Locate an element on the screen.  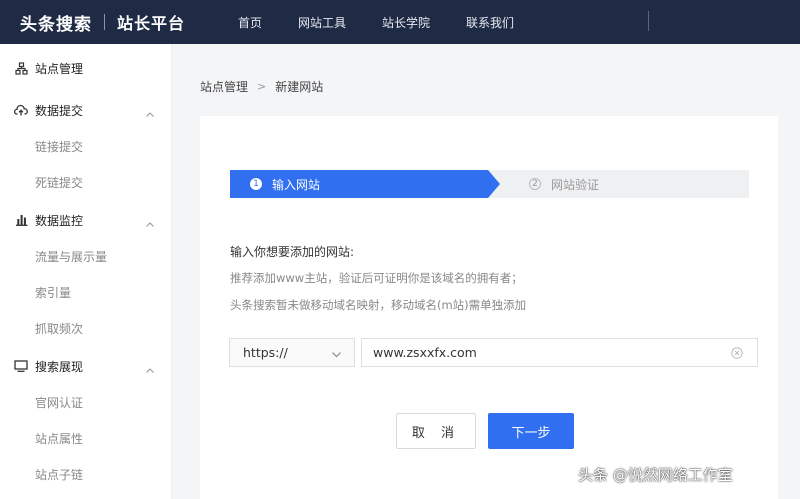
step-label: 输入网站 is located at coordinates (296, 184).